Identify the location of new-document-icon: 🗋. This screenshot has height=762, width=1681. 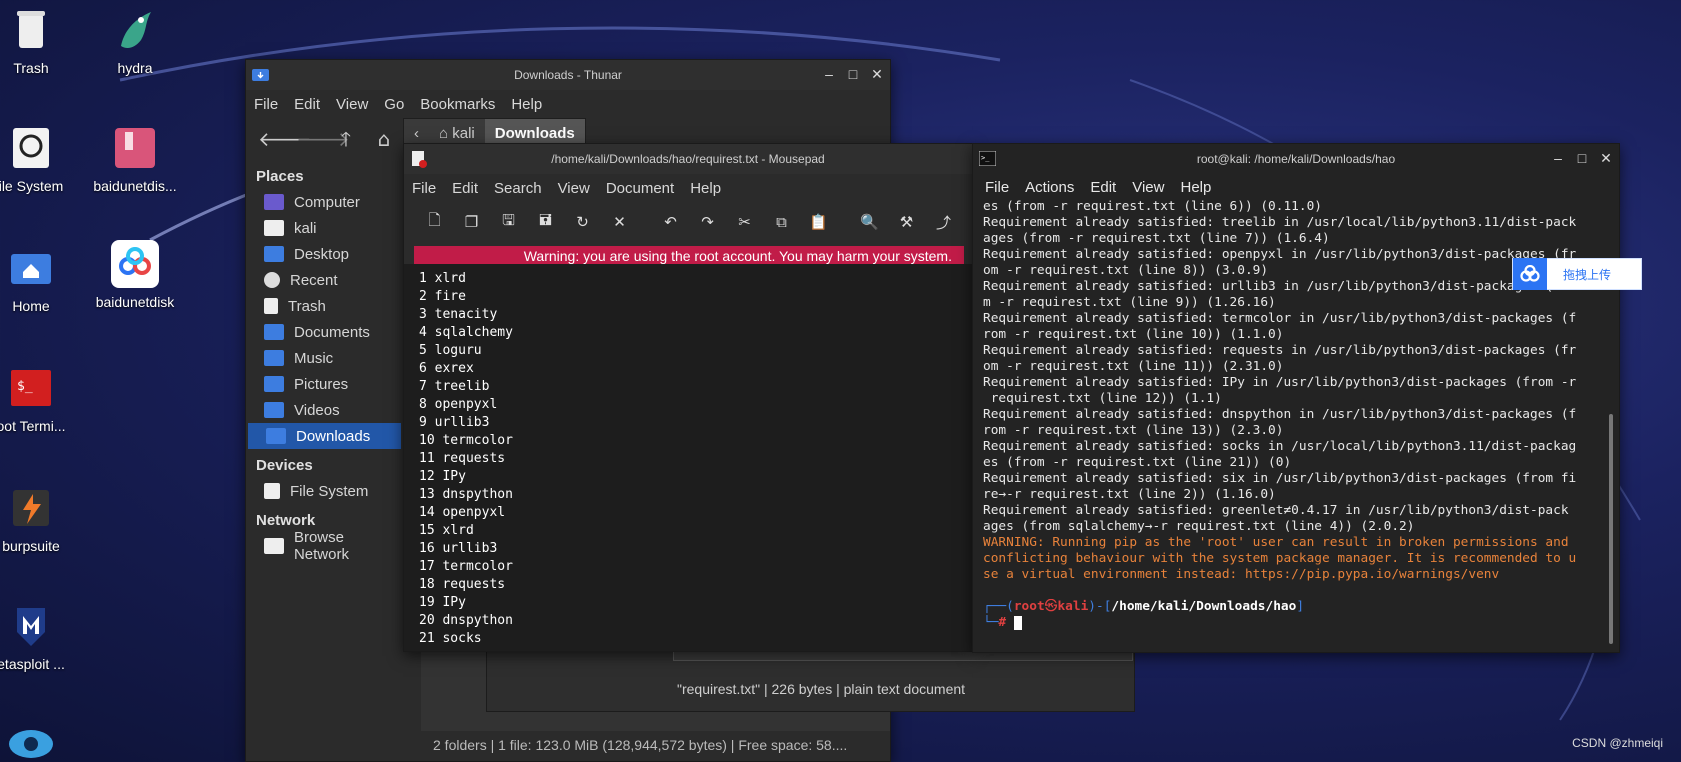
(434, 222).